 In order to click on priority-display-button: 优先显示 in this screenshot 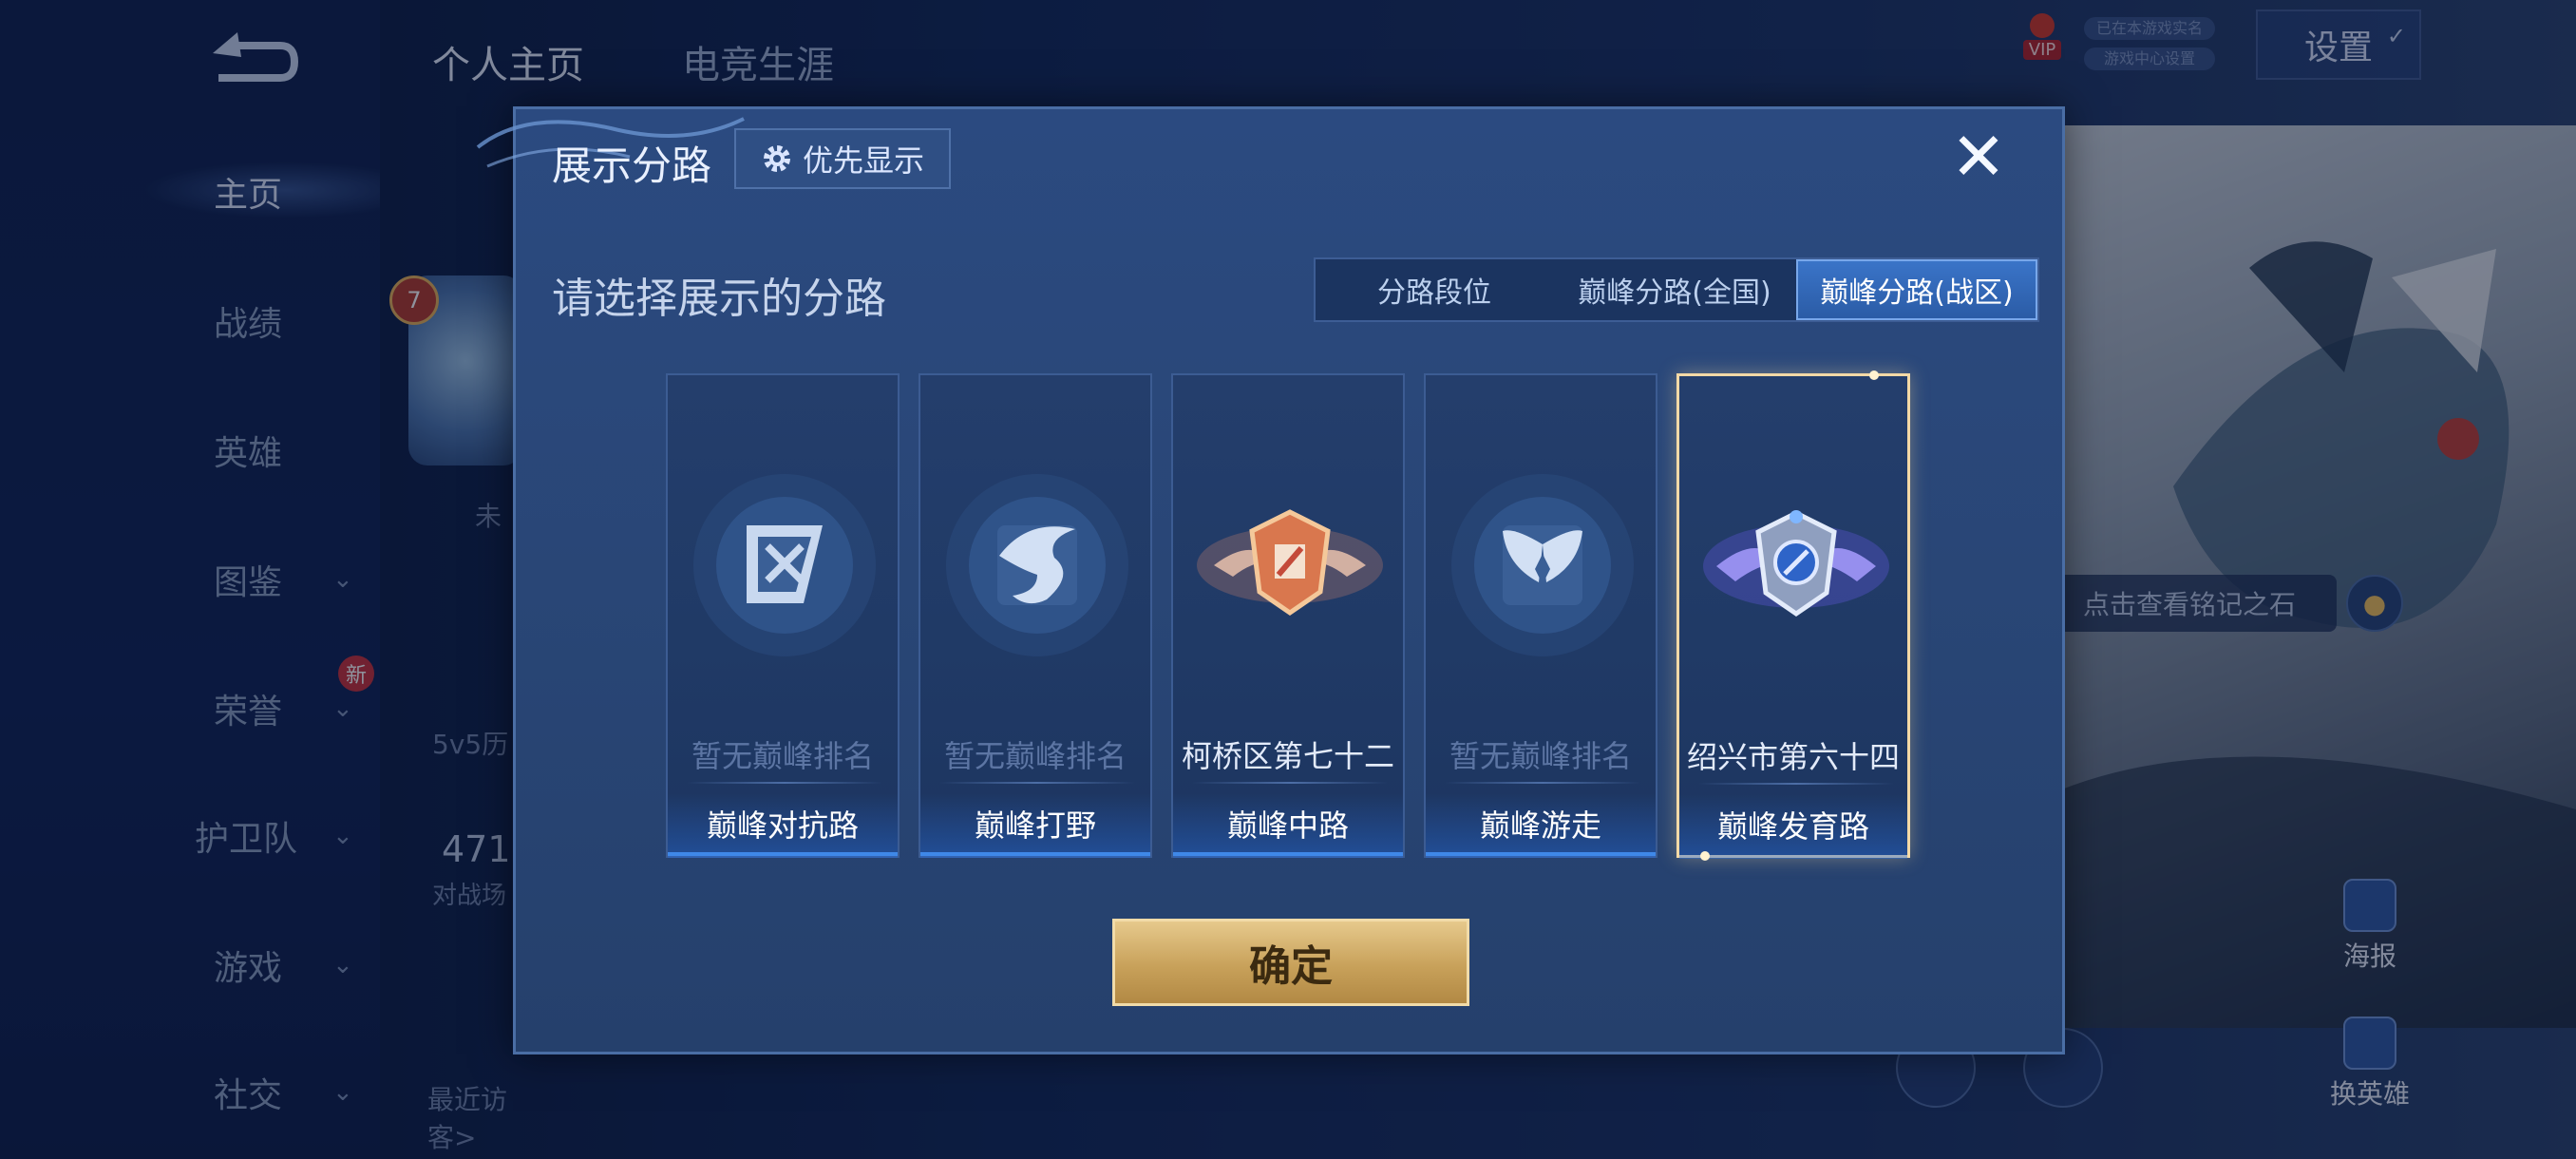, I will do `click(842, 158)`.